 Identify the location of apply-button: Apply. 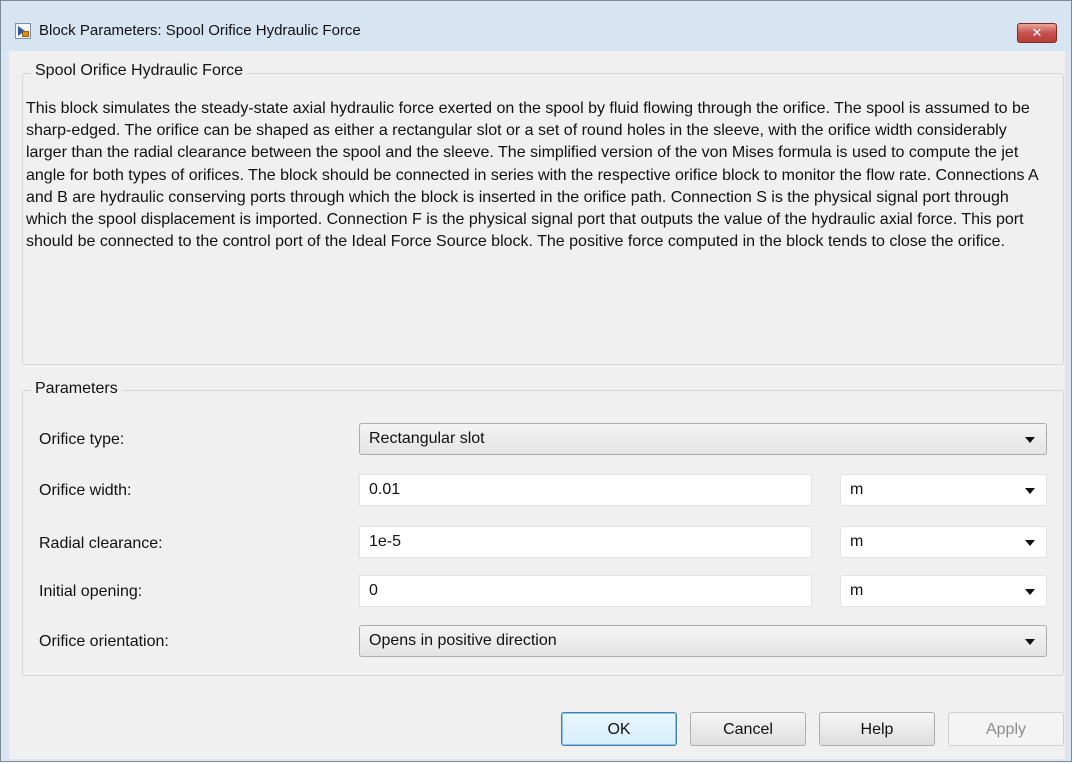
(1006, 729).